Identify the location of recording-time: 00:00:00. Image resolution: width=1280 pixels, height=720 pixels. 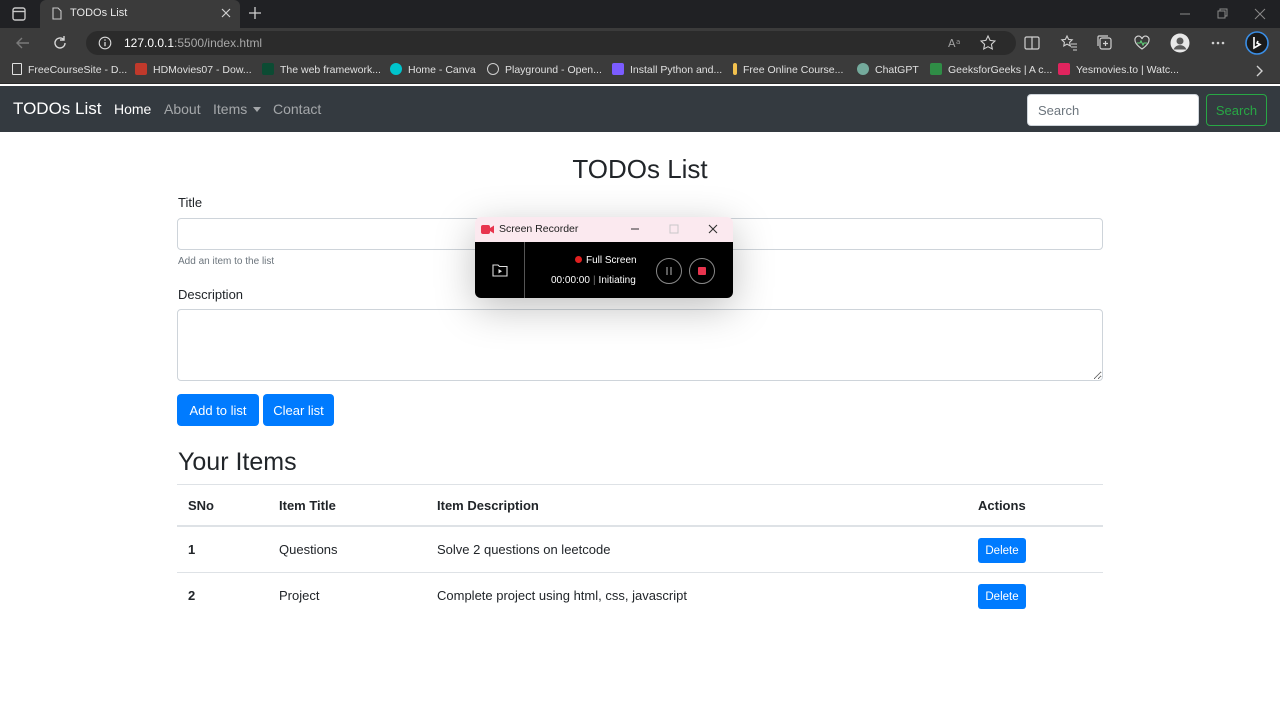
(570, 280).